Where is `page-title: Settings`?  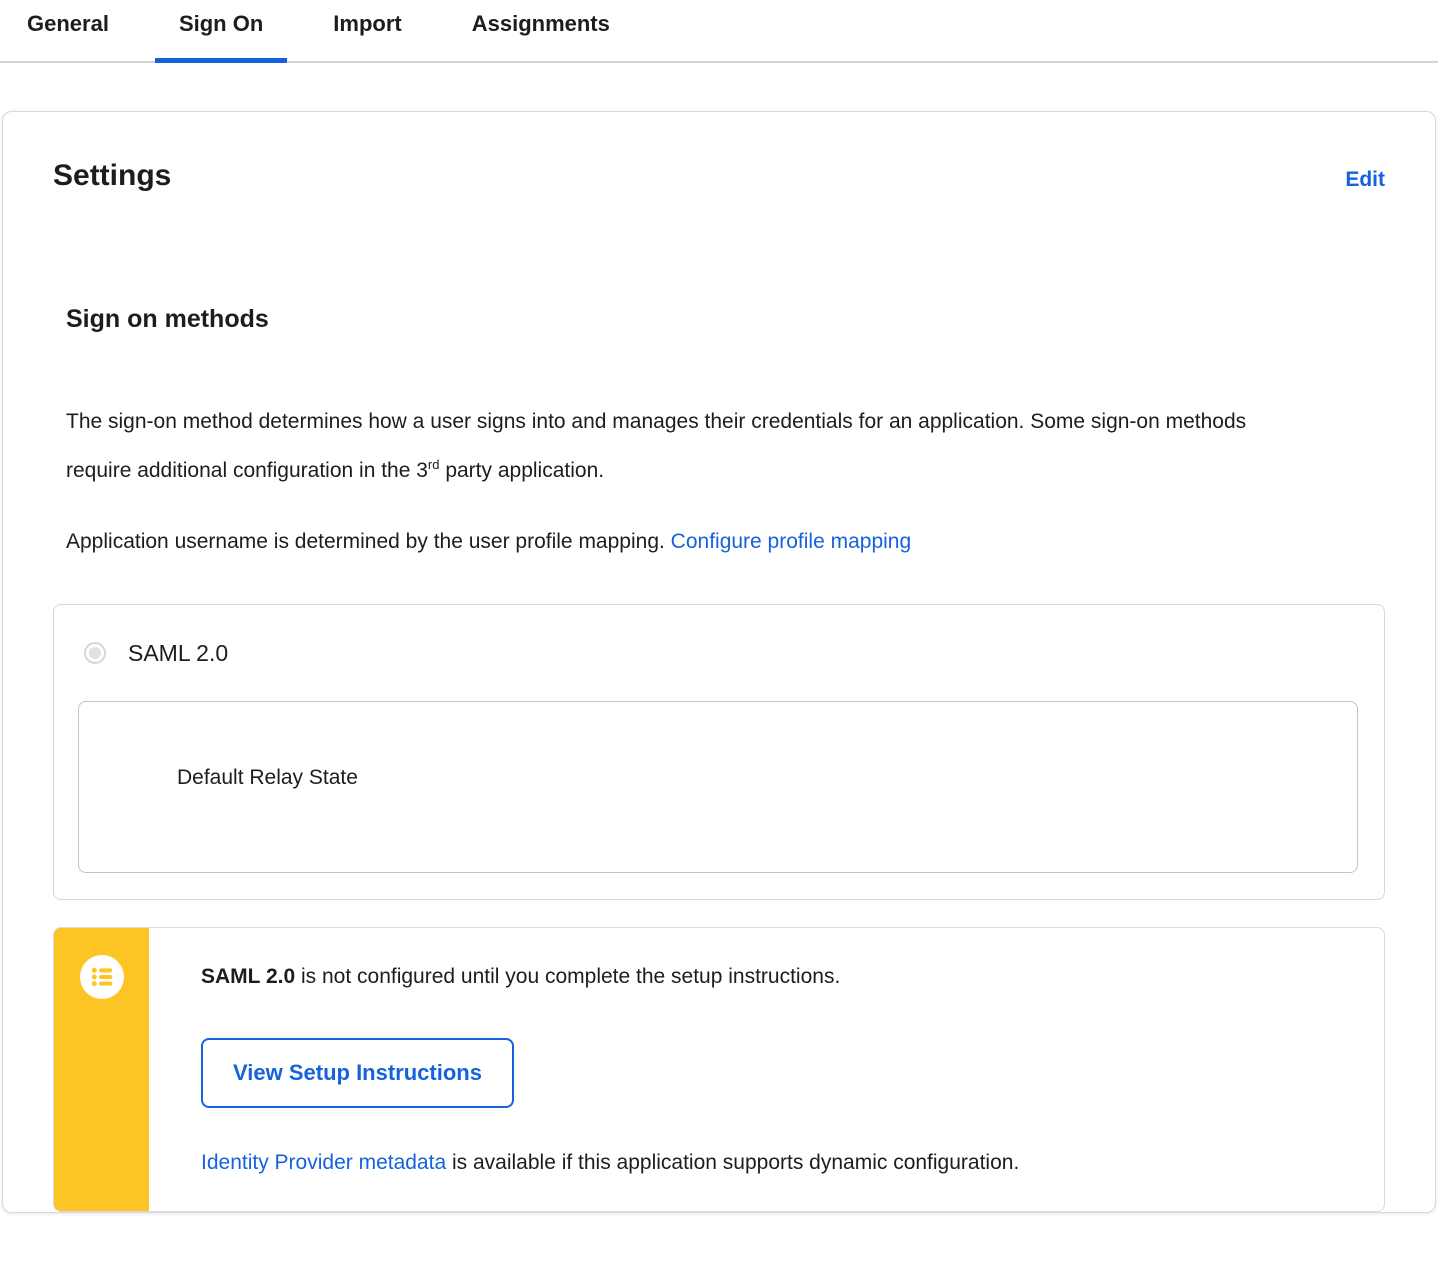
page-title: Settings is located at coordinates (112, 175).